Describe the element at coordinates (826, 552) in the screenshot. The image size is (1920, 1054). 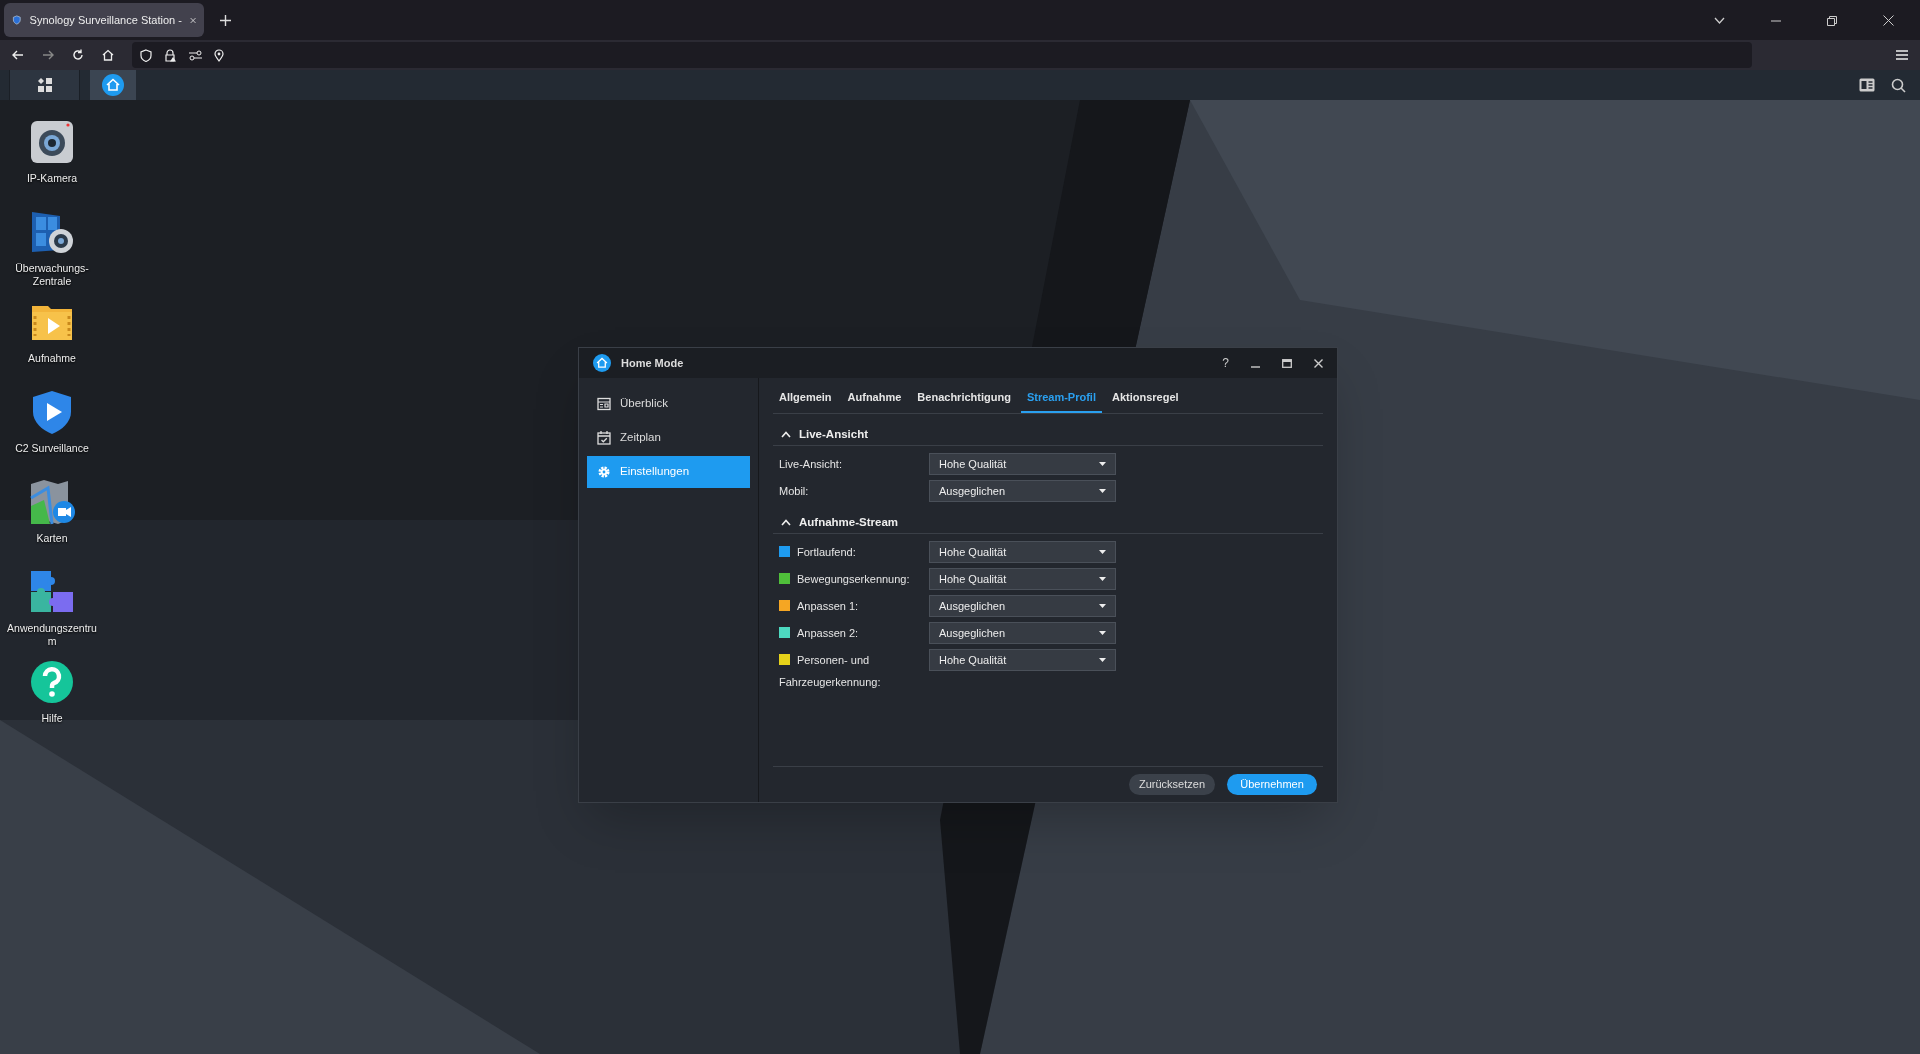
I see `field-label: Fortlaufend:` at that location.